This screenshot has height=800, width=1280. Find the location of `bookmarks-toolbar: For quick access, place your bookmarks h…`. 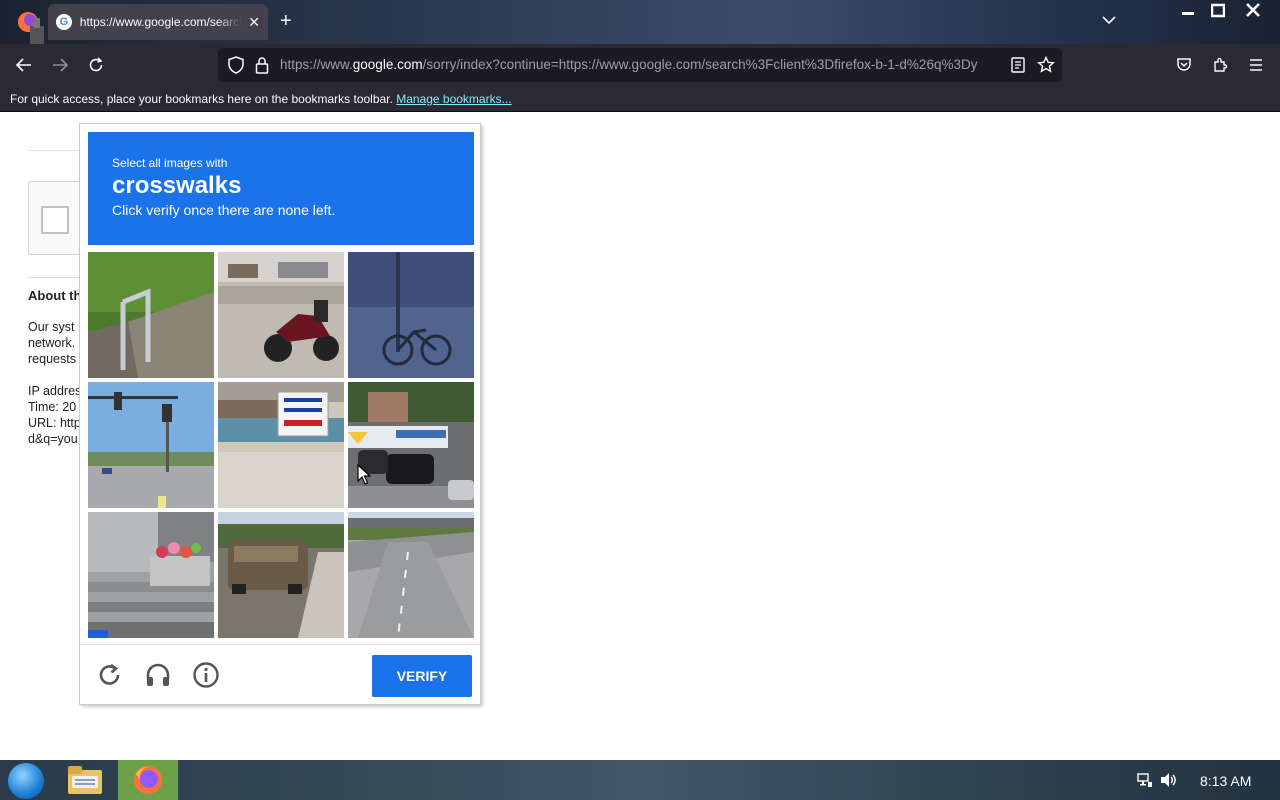

bookmarks-toolbar: For quick access, place your bookmarks h… is located at coordinates (640, 99).